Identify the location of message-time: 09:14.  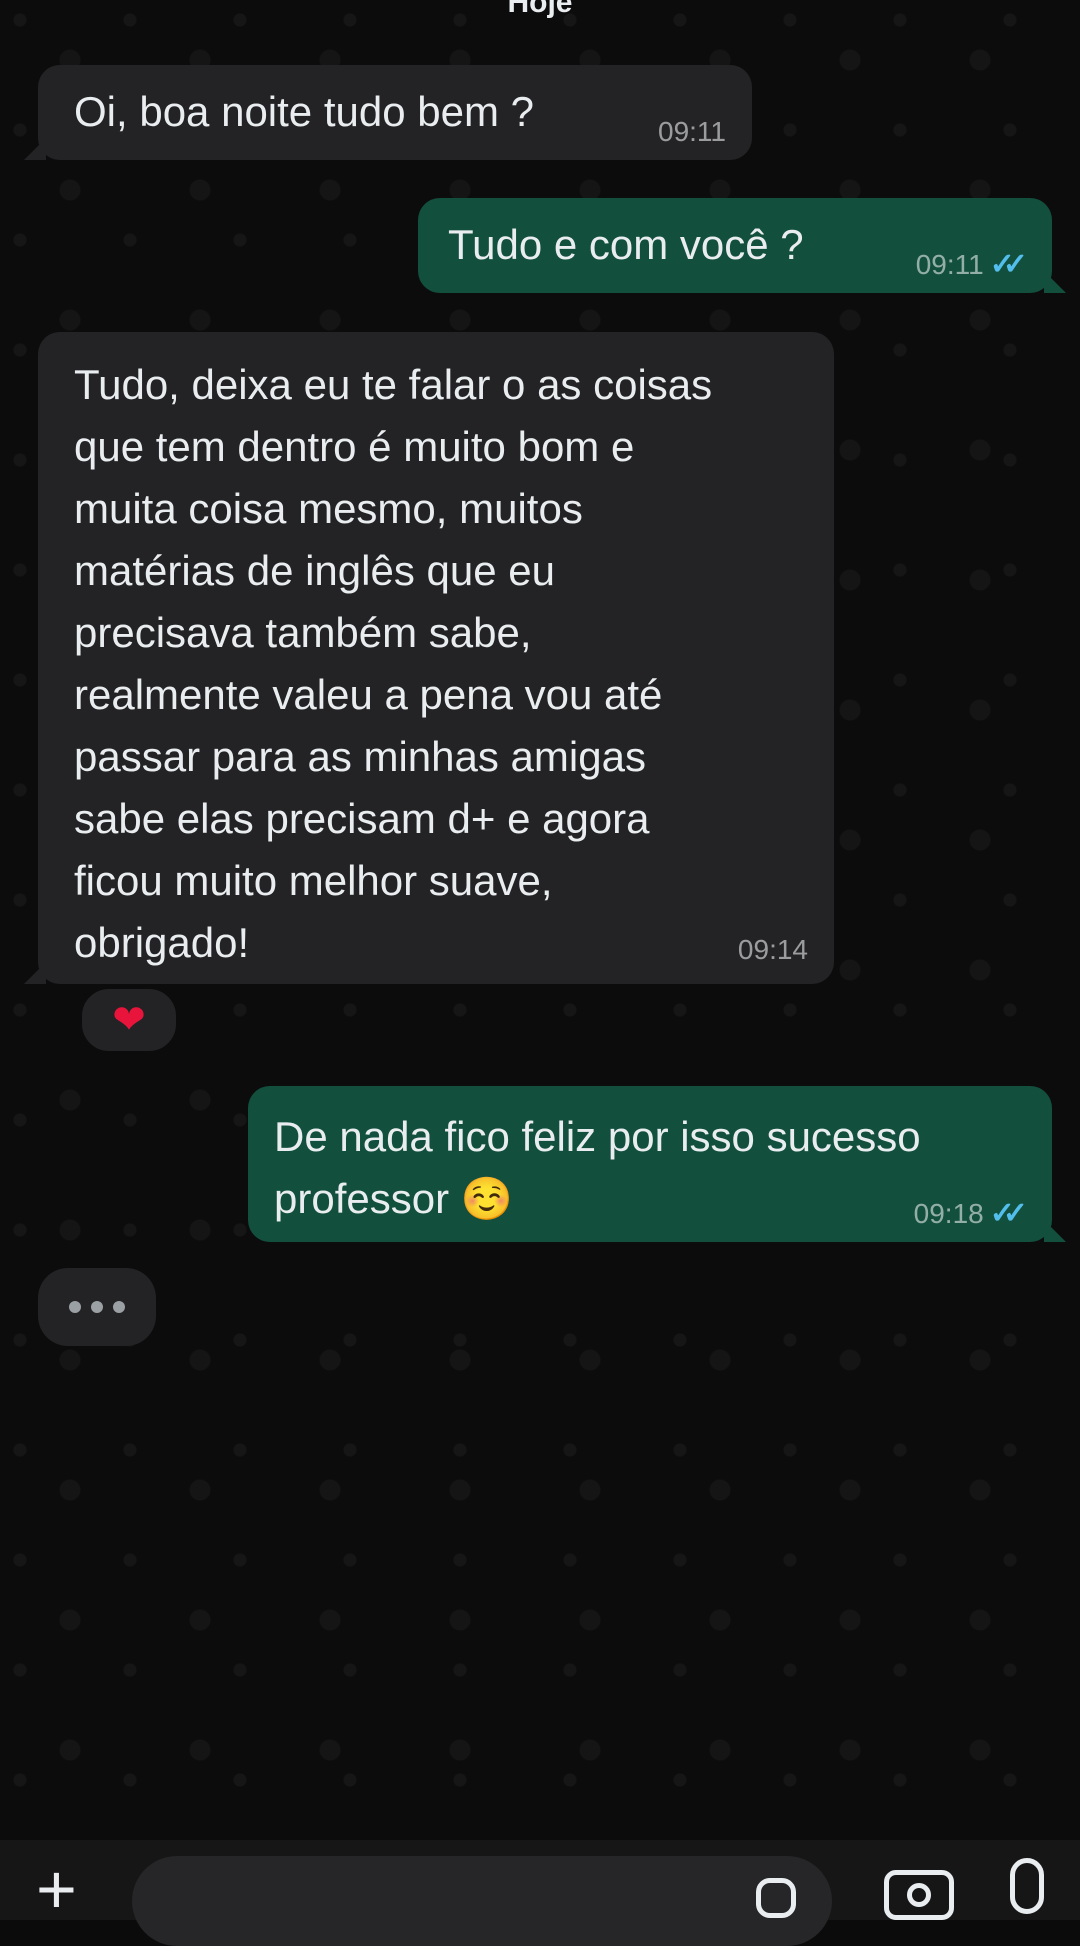
(772, 949).